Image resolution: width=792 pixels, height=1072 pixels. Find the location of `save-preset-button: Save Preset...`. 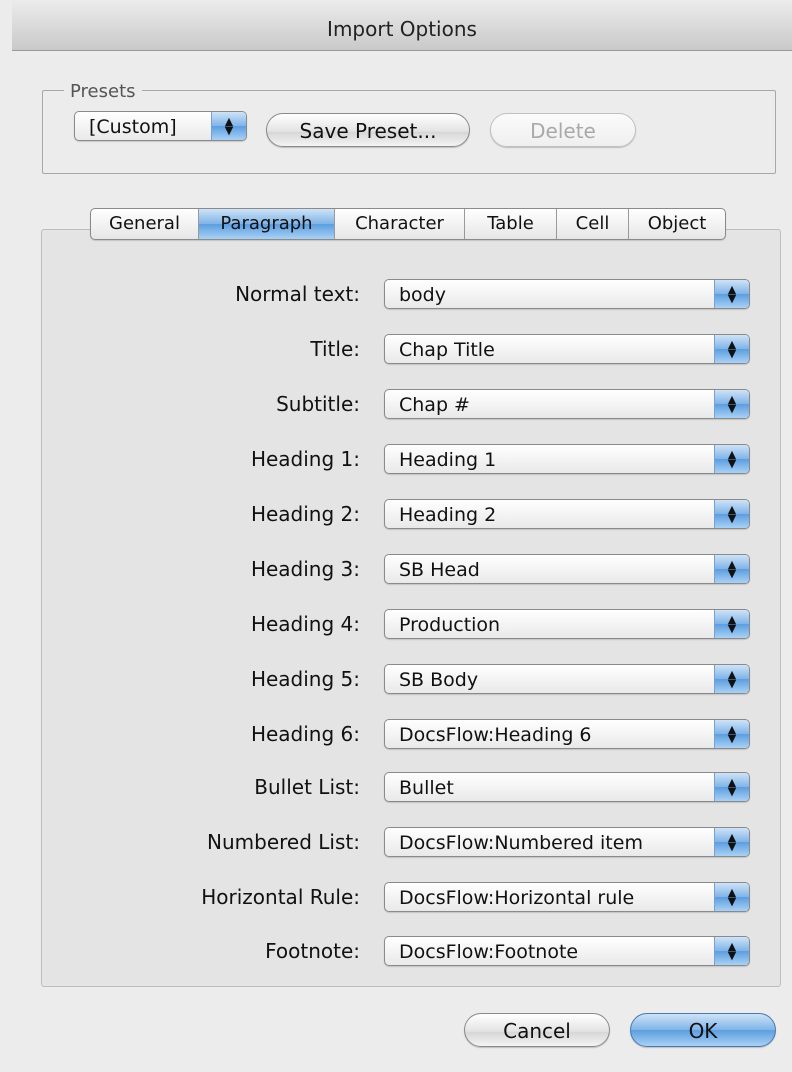

save-preset-button: Save Preset... is located at coordinates (368, 130).